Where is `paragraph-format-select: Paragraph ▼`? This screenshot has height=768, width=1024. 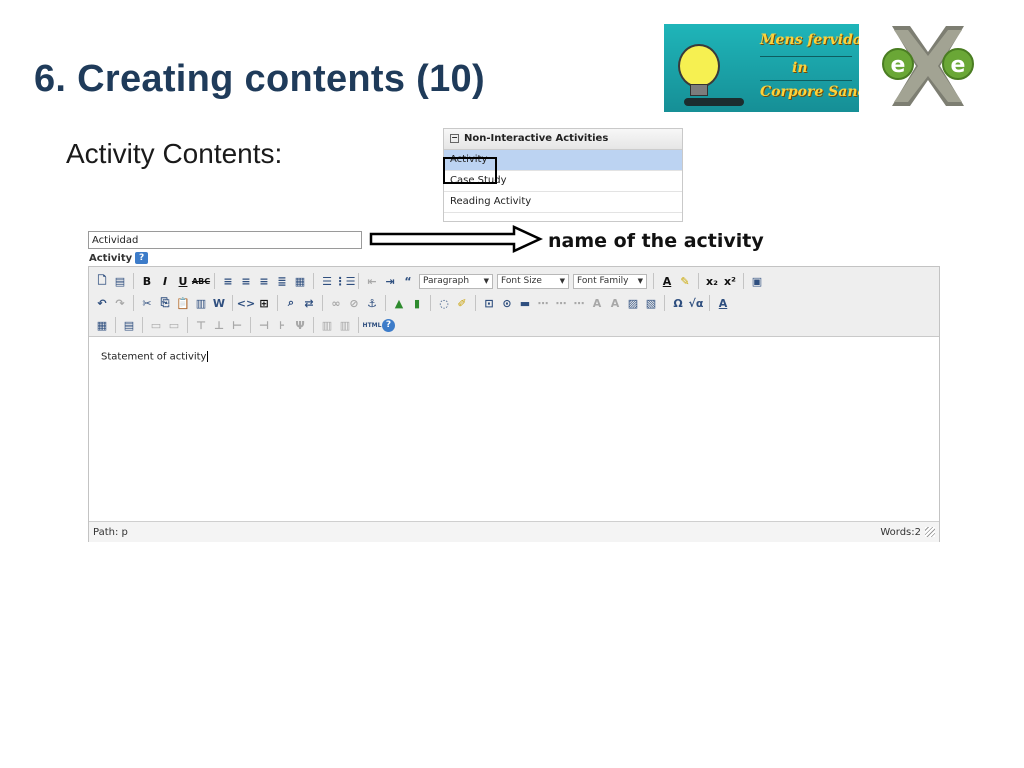
paragraph-format-select: Paragraph ▼ is located at coordinates (456, 281).